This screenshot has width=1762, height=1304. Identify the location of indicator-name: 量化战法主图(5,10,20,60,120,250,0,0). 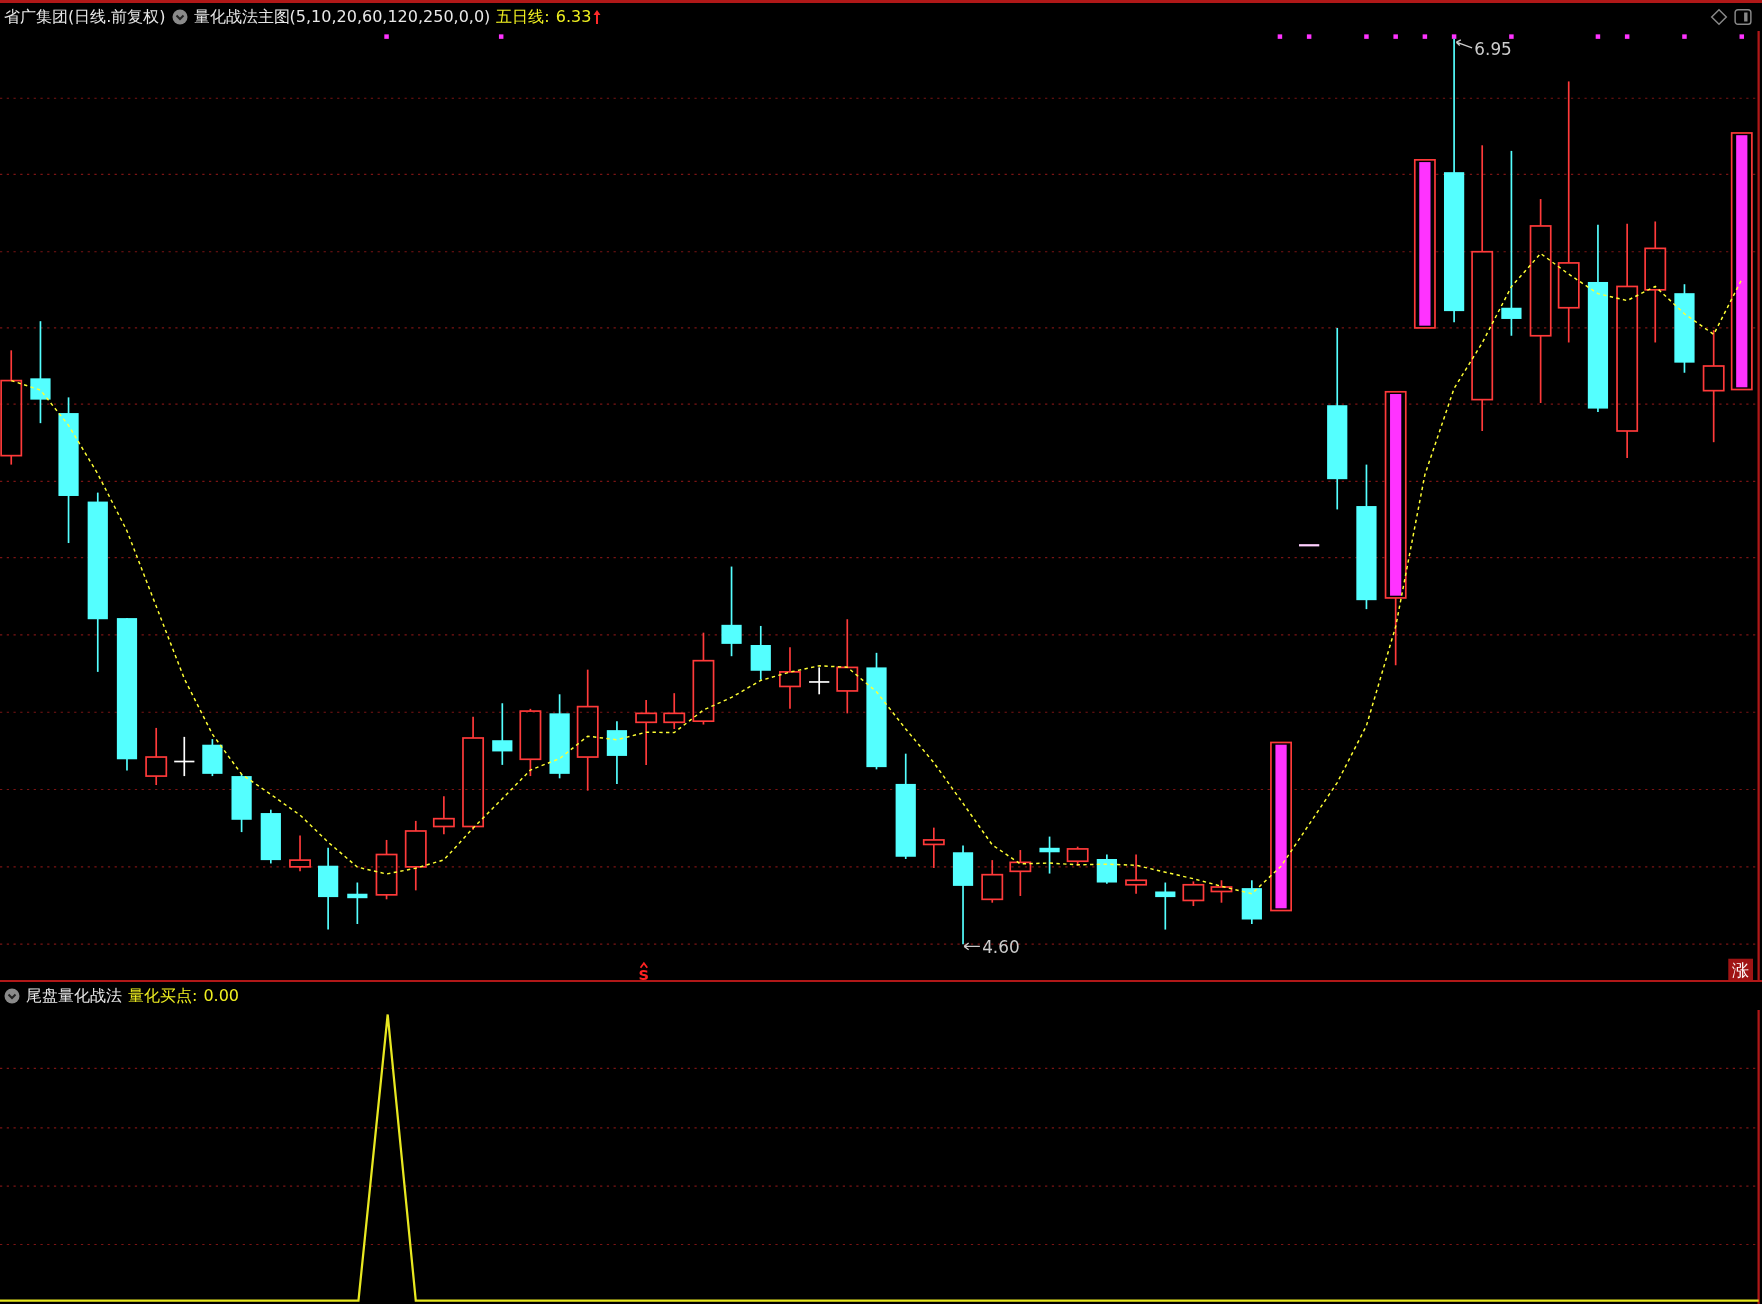
(342, 17).